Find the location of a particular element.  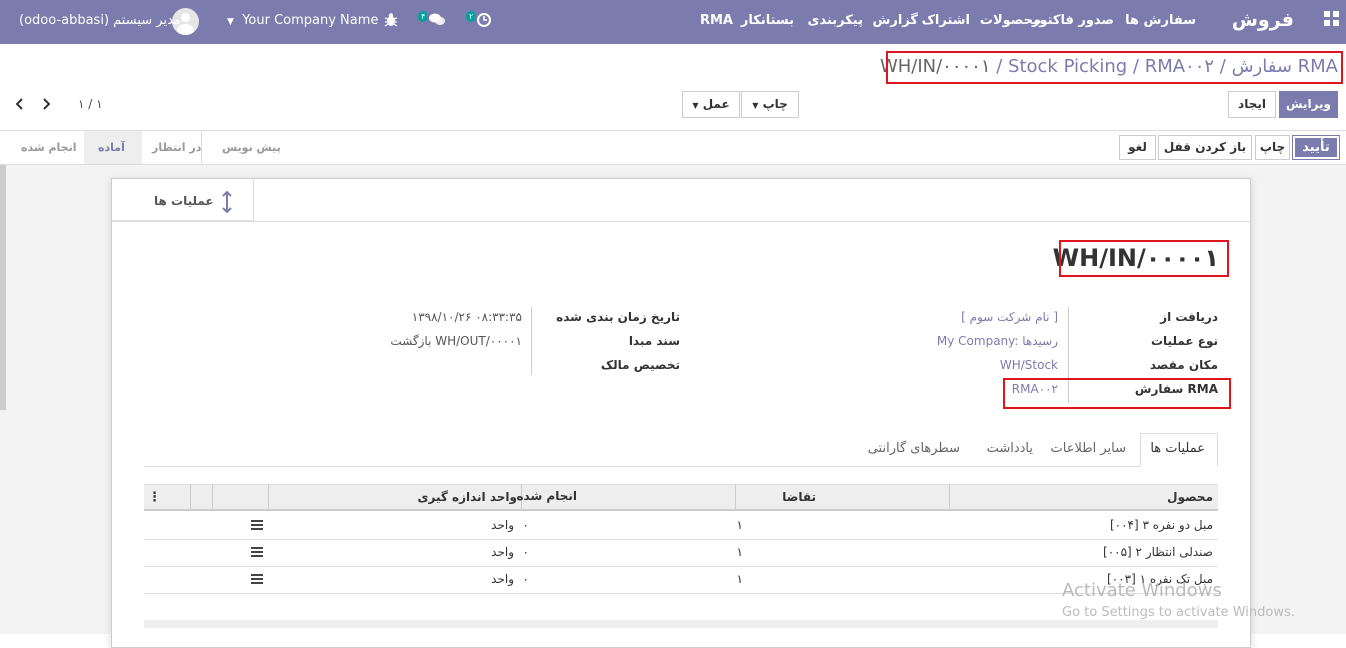

company-switcher: ▼ Your Company Name is located at coordinates (302, 20).